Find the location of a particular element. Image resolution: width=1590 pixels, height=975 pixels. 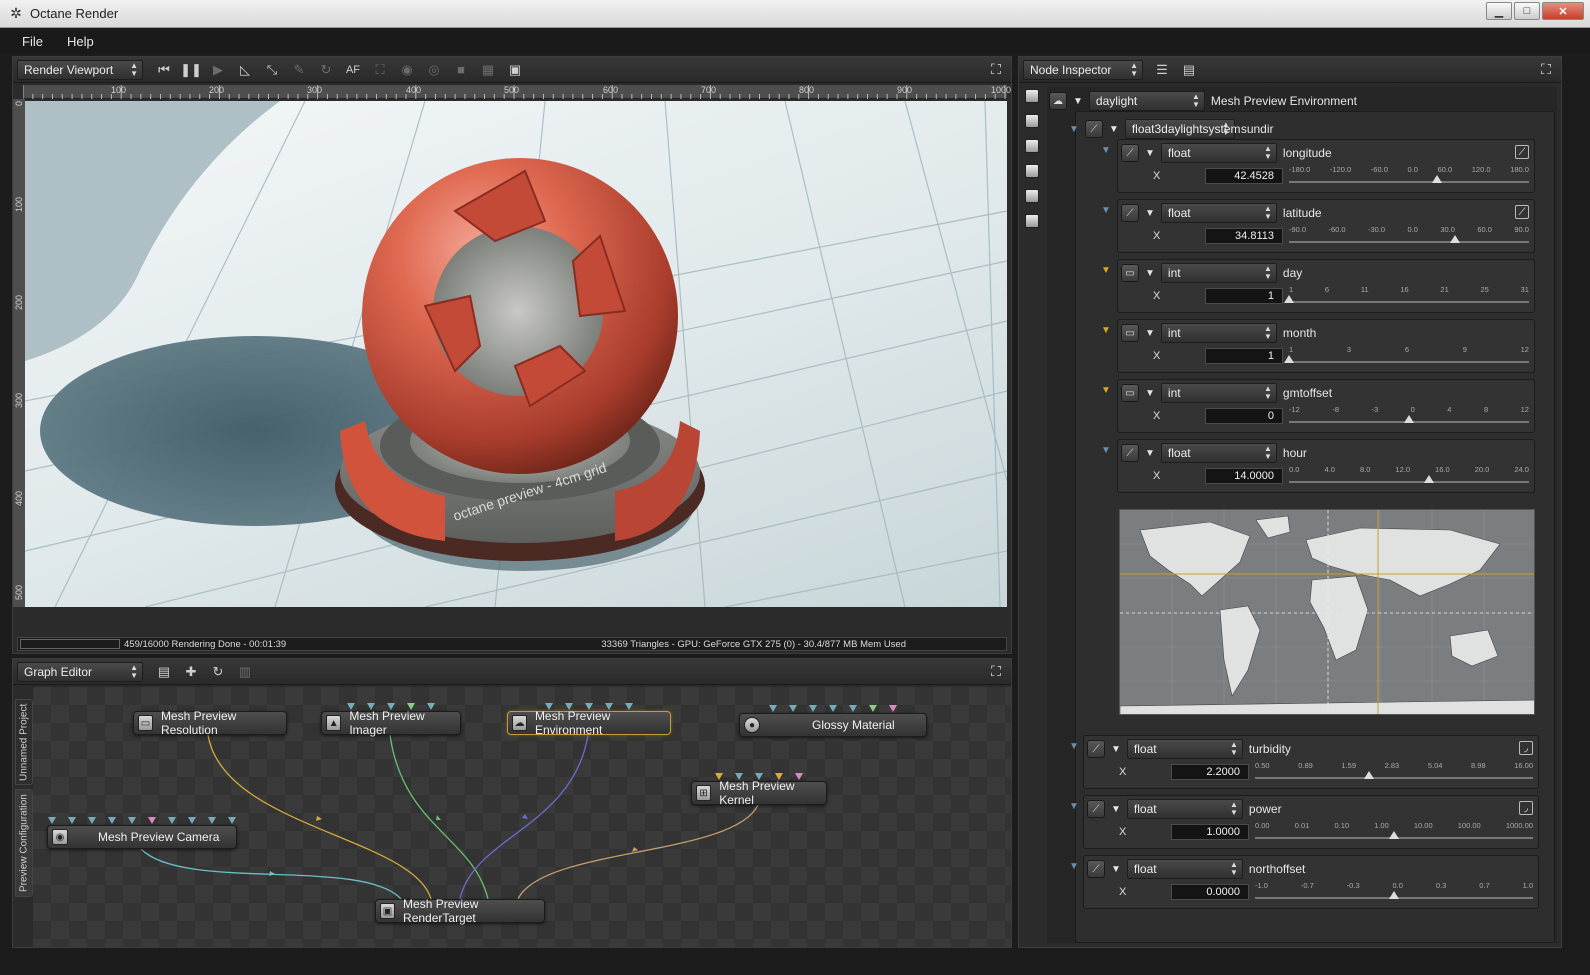

lock-resolution-icon: ▣ is located at coordinates (515, 70).